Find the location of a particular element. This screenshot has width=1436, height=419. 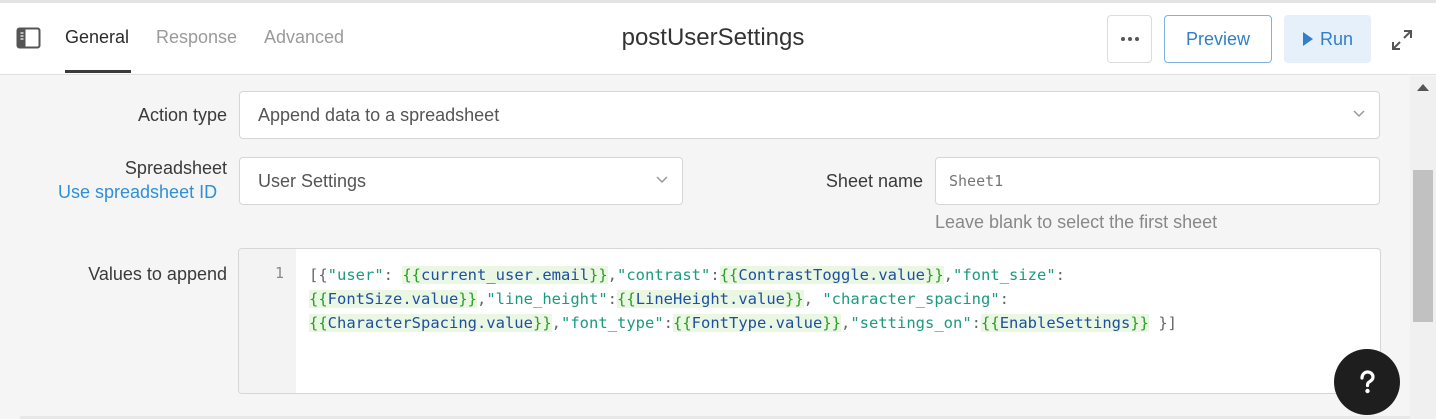

spreadsheet-select: User Settings is located at coordinates (461, 181).